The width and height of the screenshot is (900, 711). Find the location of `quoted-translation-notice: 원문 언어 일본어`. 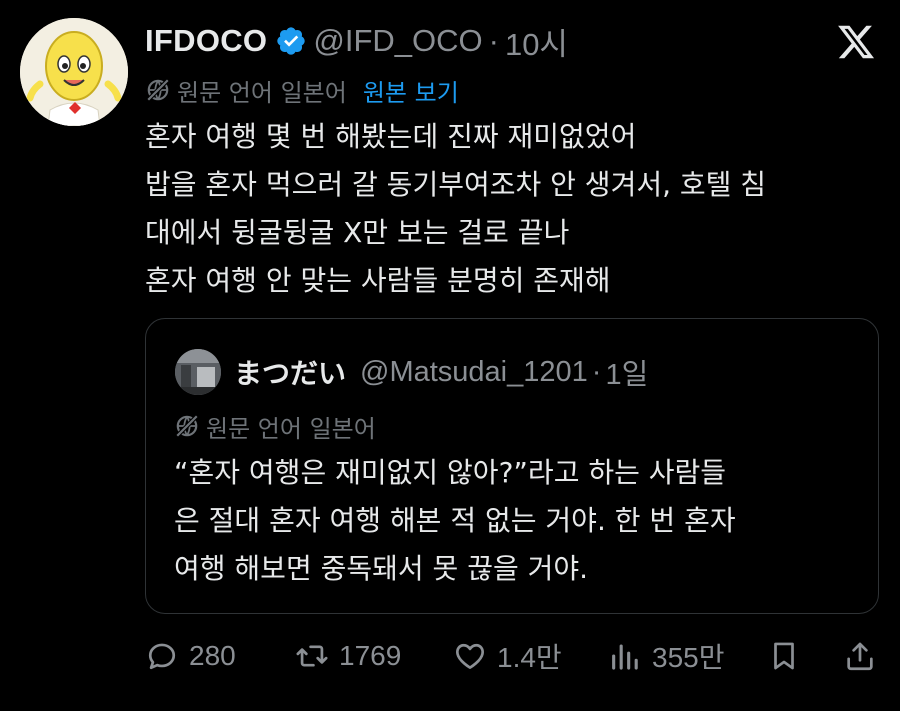

quoted-translation-notice: 원문 언어 일본어 is located at coordinates (275, 426).